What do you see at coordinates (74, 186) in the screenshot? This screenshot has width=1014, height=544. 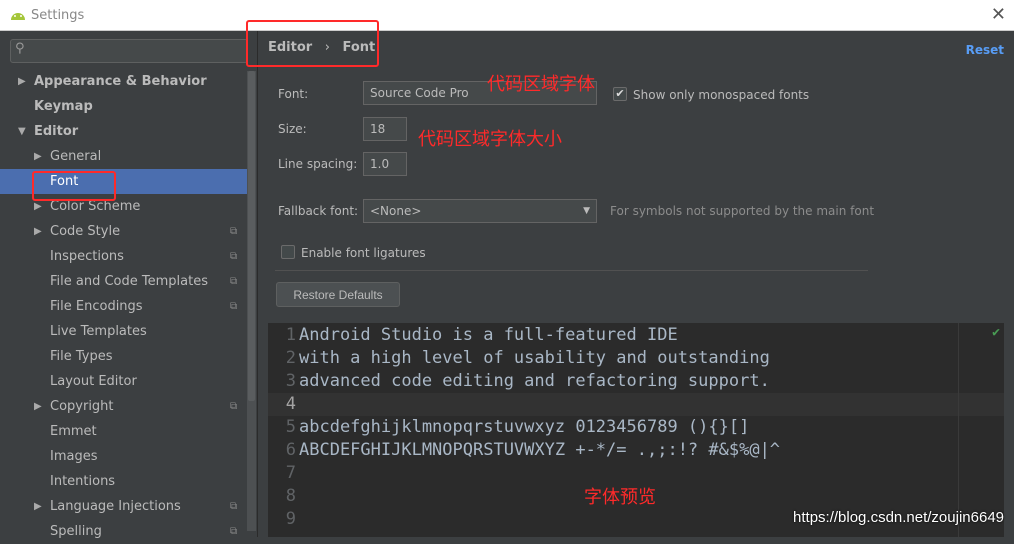 I see `highlight-font-item` at bounding box center [74, 186].